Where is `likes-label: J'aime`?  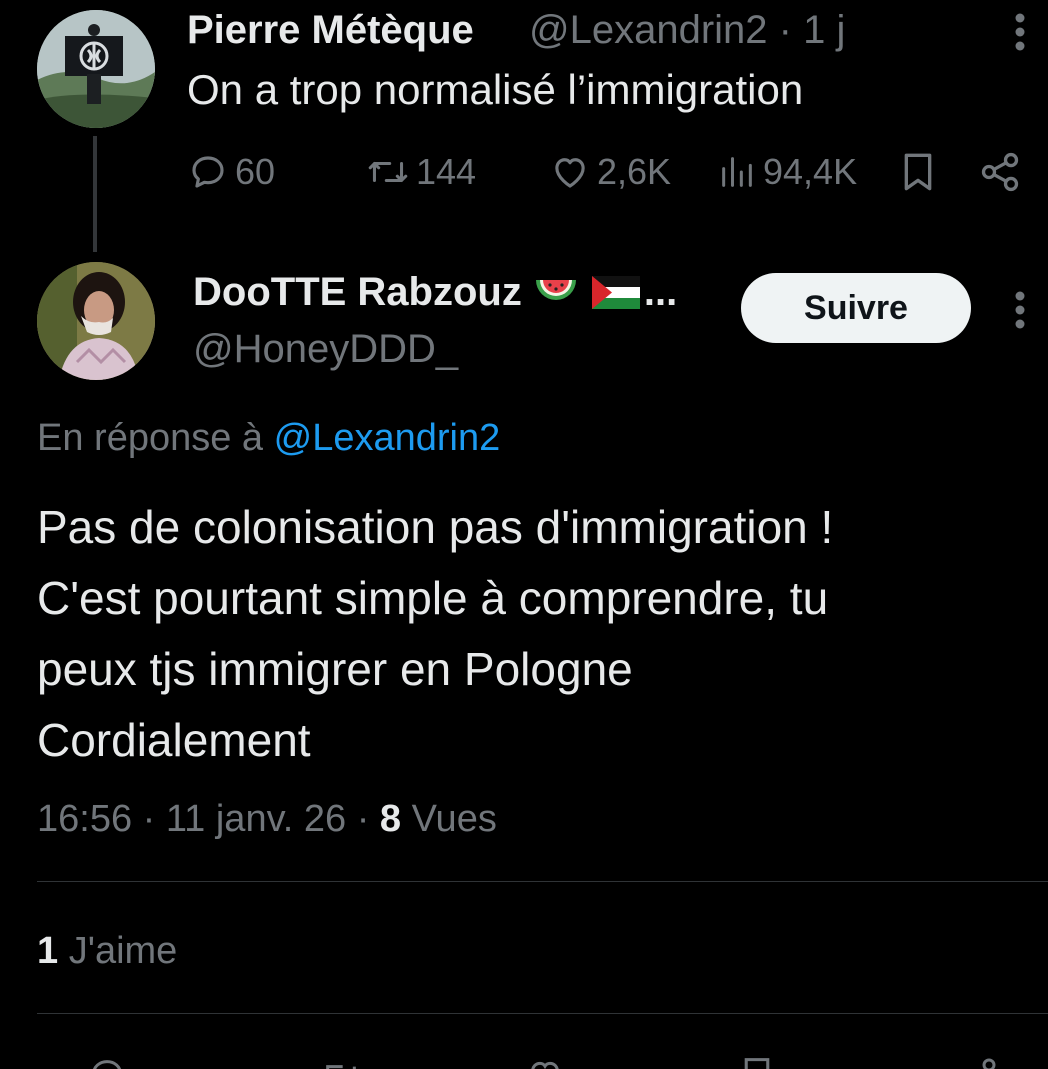
likes-label: J'aime is located at coordinates (118, 951).